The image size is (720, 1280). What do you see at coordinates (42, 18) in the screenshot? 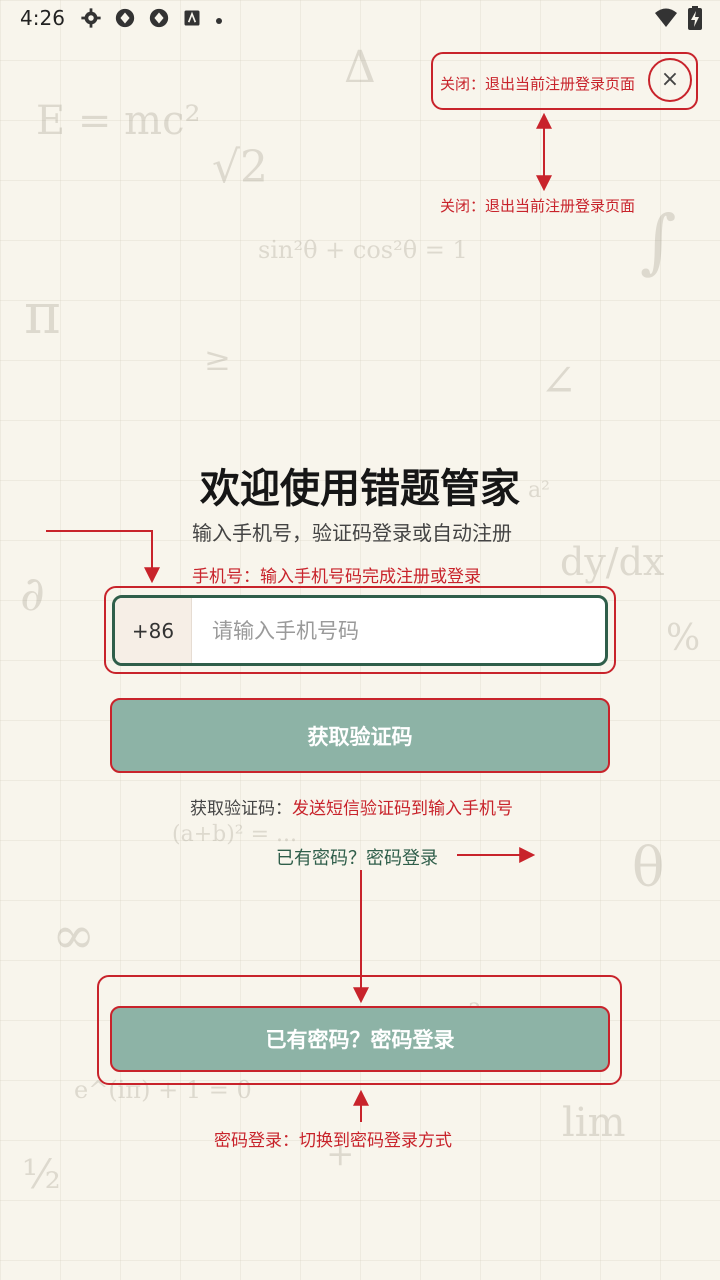
I see `status-time: 4:26` at bounding box center [42, 18].